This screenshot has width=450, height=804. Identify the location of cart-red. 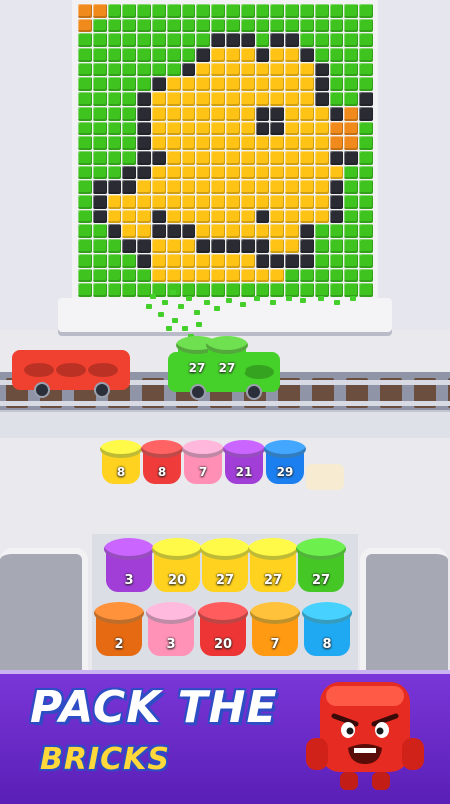
(71, 374).